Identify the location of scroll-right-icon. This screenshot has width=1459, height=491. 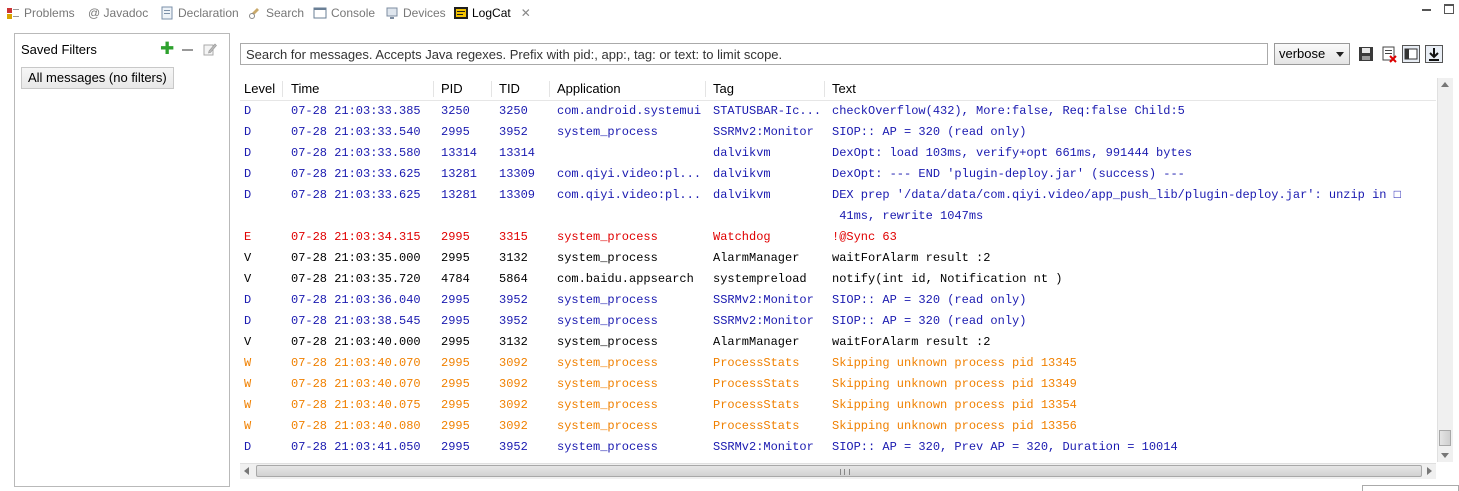
(1429, 471).